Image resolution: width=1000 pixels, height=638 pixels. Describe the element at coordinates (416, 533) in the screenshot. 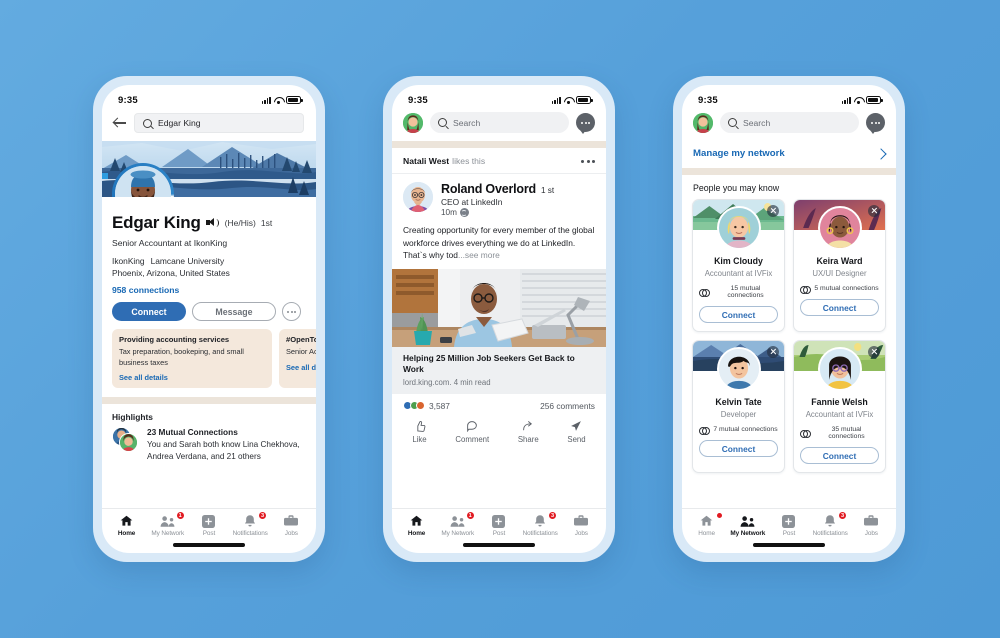

I see `tab-label: Home` at that location.